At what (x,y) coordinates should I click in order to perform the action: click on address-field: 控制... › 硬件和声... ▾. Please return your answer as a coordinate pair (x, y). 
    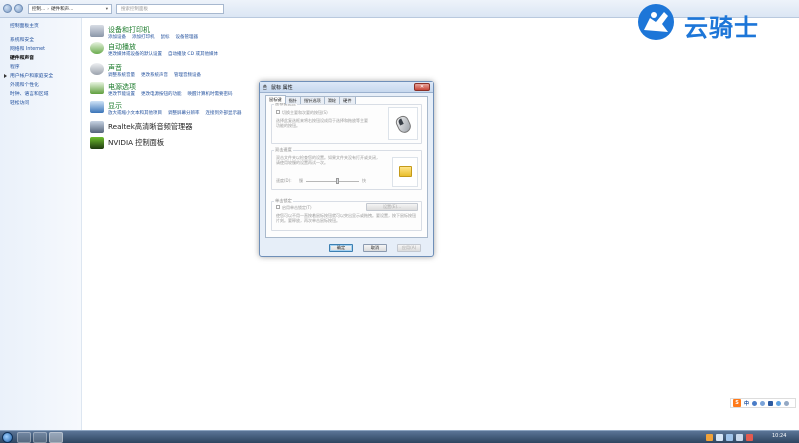
    Looking at the image, I should click on (70, 9).